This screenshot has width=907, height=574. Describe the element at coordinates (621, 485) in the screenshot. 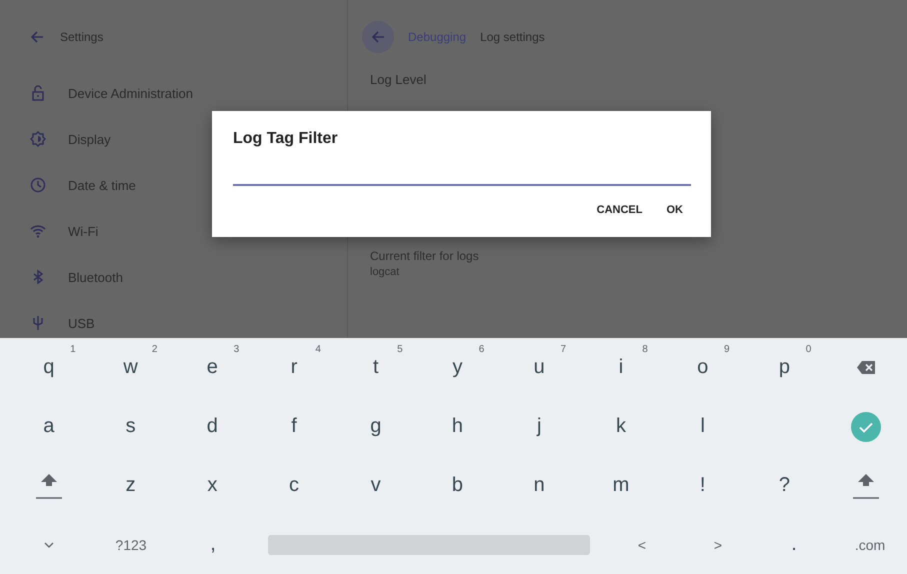

I see `keyboard-key: m` at that location.